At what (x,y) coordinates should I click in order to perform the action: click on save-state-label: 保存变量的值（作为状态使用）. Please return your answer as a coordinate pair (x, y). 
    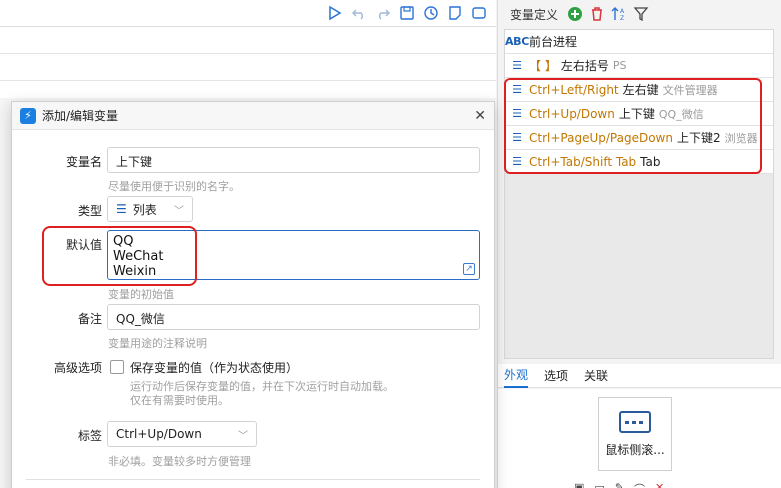
    Looking at the image, I should click on (214, 367).